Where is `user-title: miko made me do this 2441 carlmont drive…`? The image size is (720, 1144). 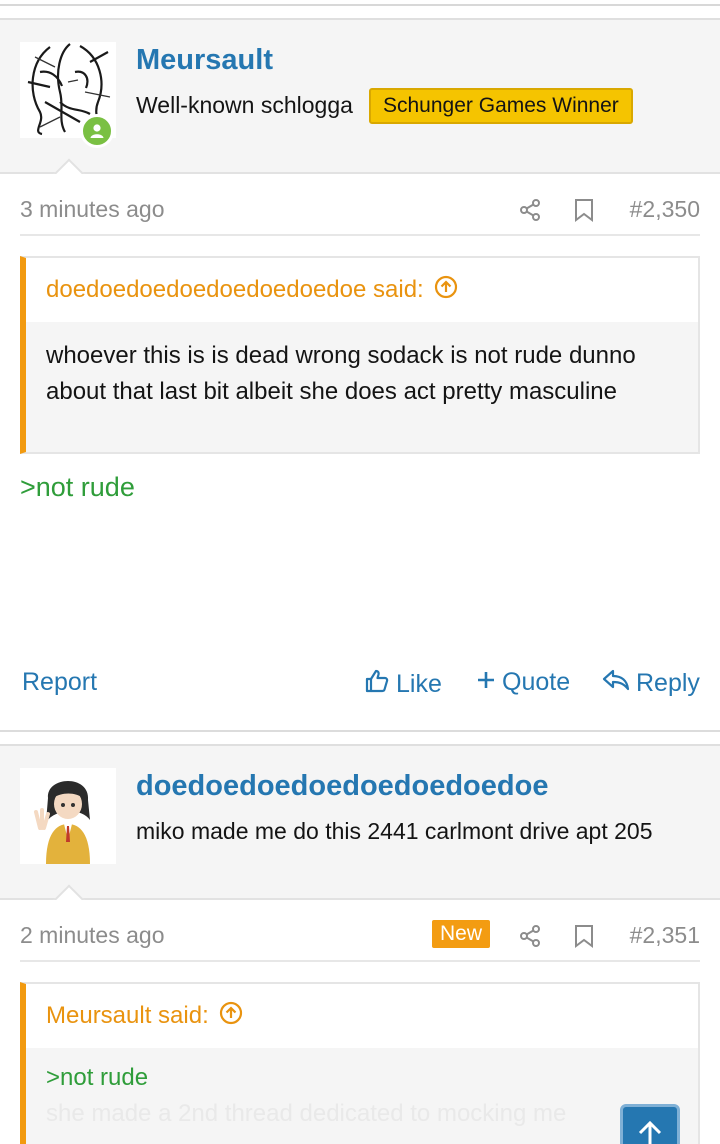
user-title: miko made me do this 2441 carlmont drive… is located at coordinates (394, 831).